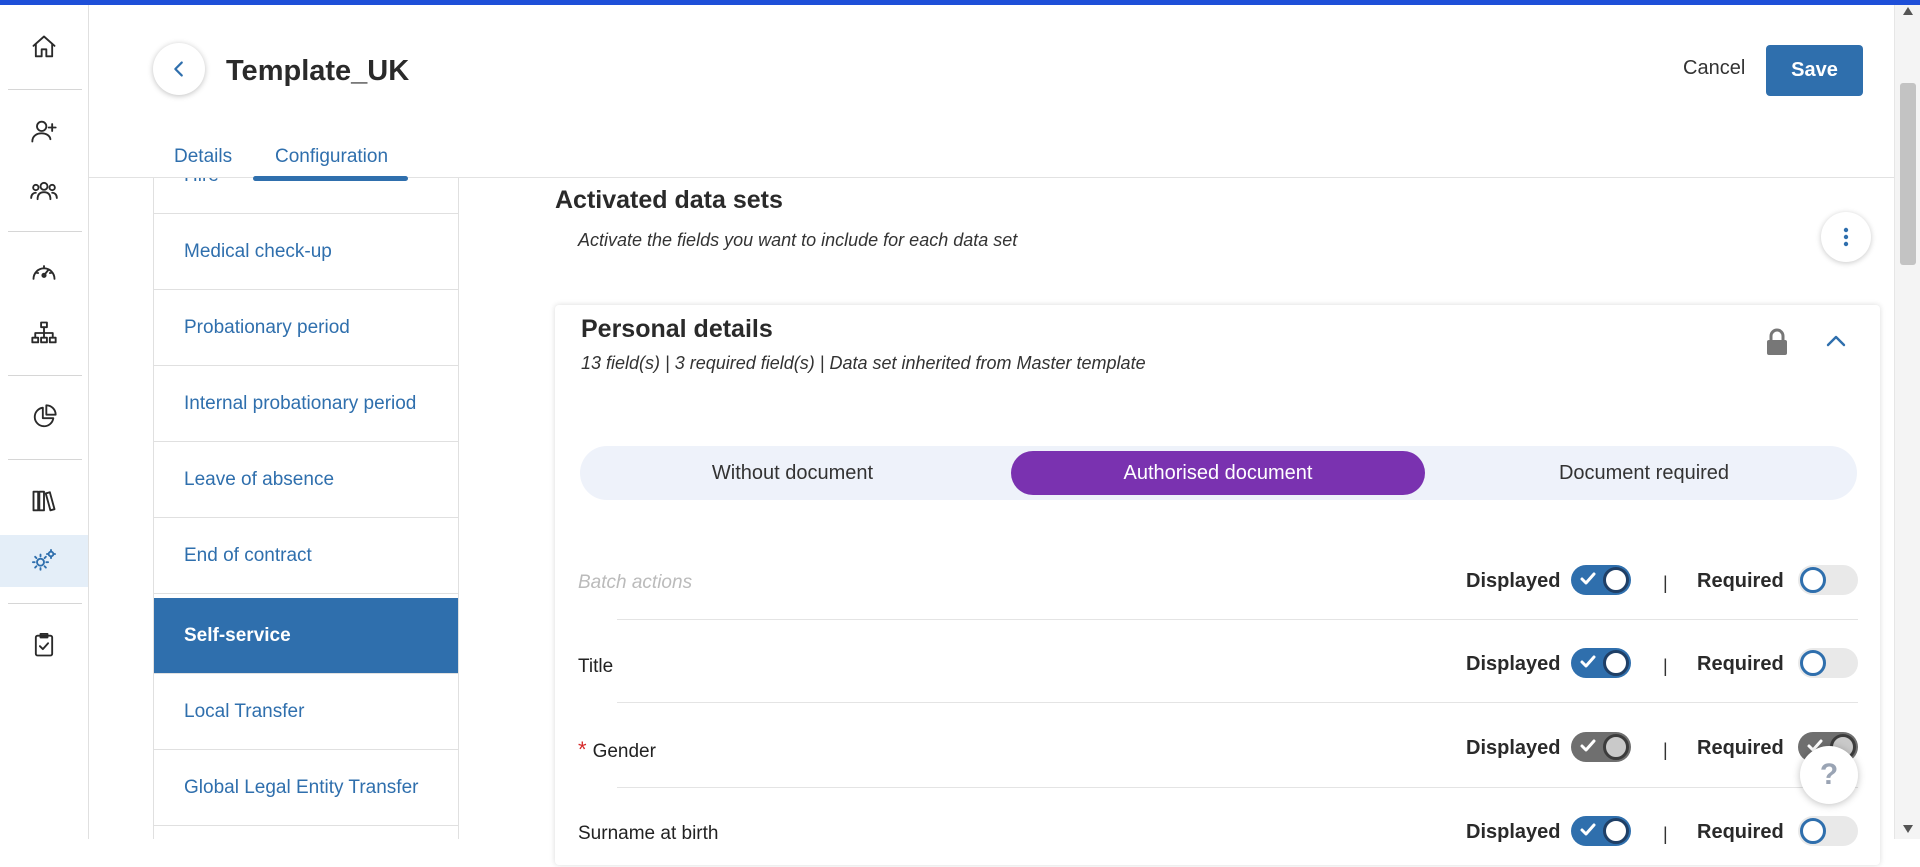 This screenshot has width=1920, height=867. I want to click on list-item-probationary-period: Probationary period, so click(306, 328).